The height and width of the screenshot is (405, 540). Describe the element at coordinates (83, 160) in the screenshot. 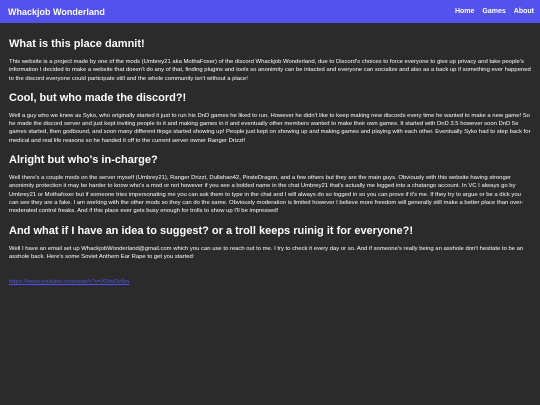

I see `section-heading: Alright but who's in-charge?` at that location.